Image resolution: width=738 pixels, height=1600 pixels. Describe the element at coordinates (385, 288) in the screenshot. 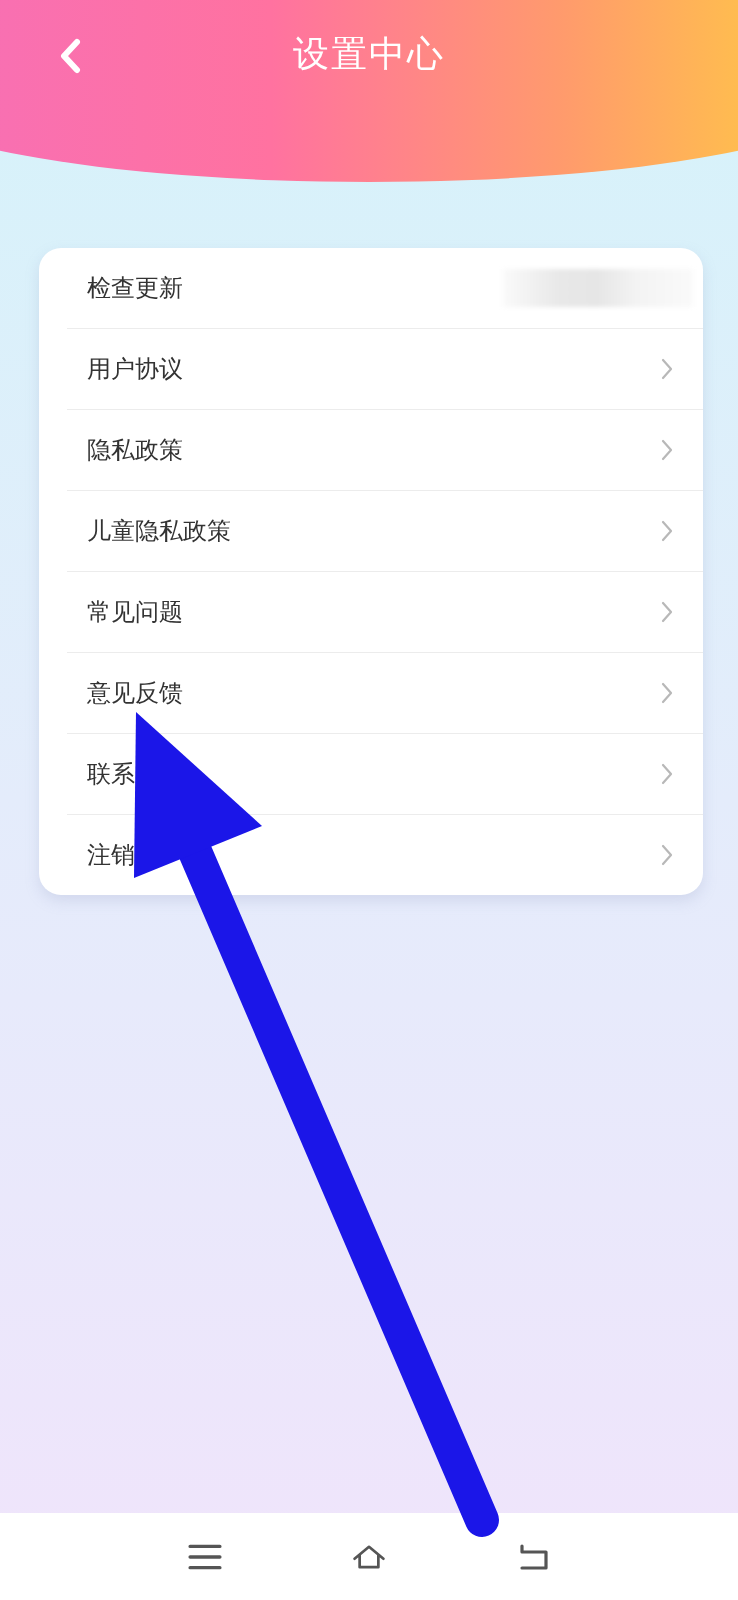

I see `settings-row: 检查更新` at that location.